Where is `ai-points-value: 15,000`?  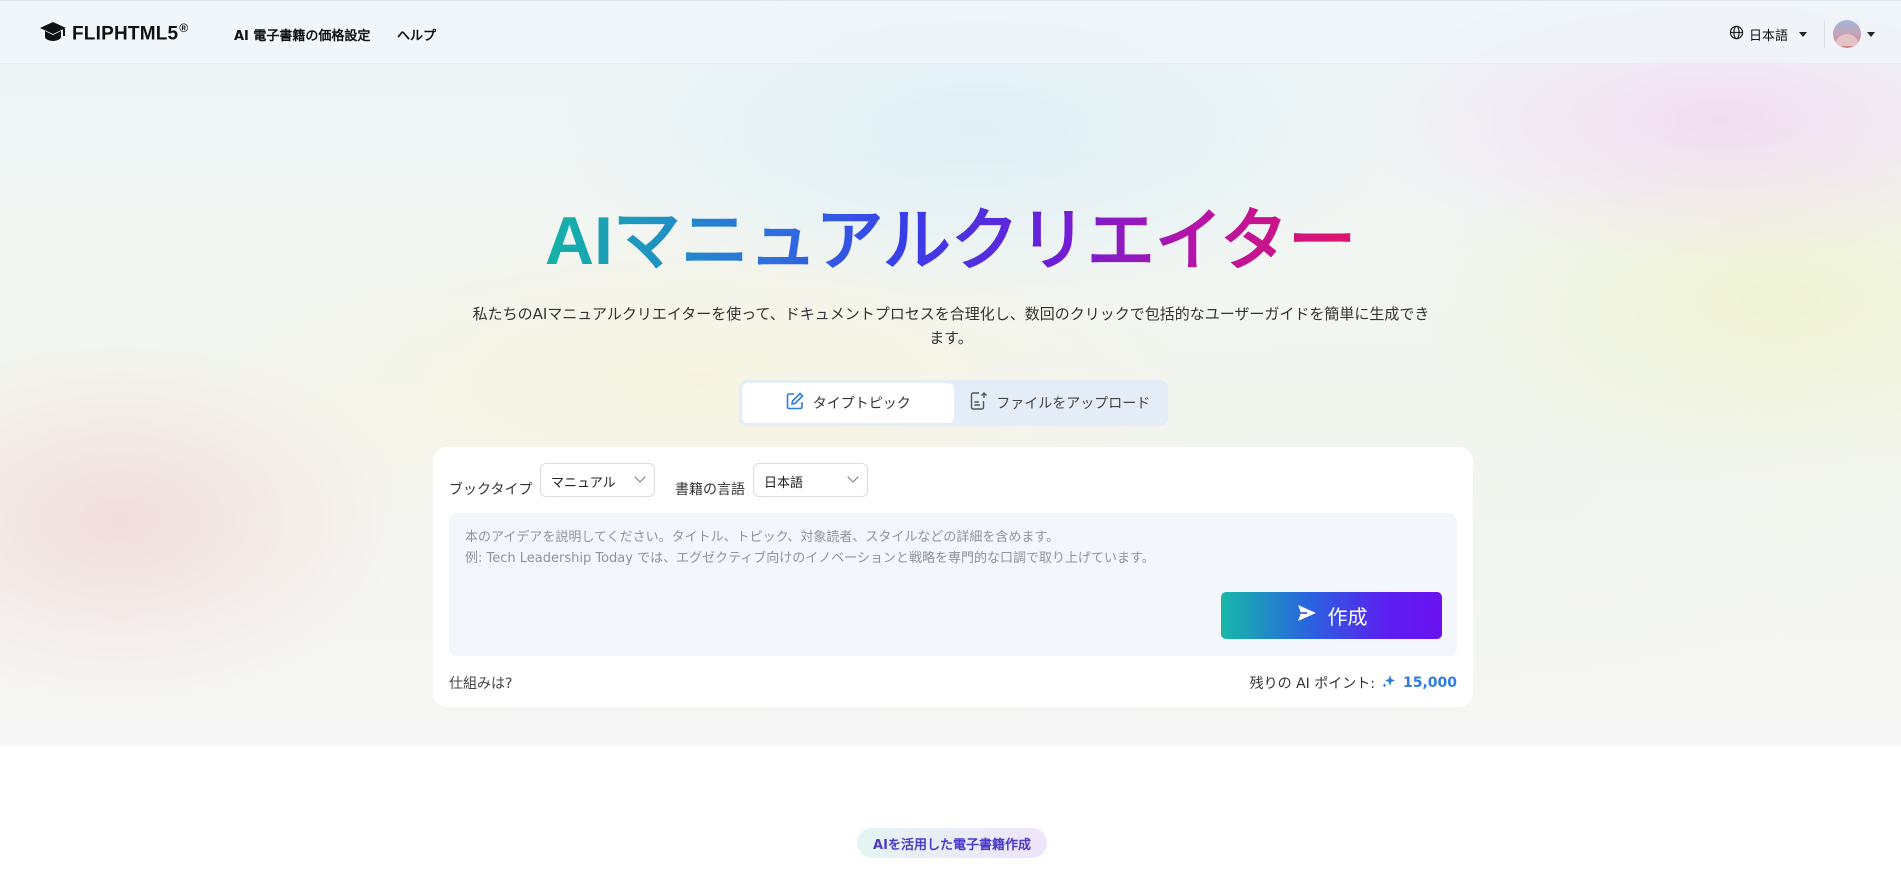 ai-points-value: 15,000 is located at coordinates (1429, 683).